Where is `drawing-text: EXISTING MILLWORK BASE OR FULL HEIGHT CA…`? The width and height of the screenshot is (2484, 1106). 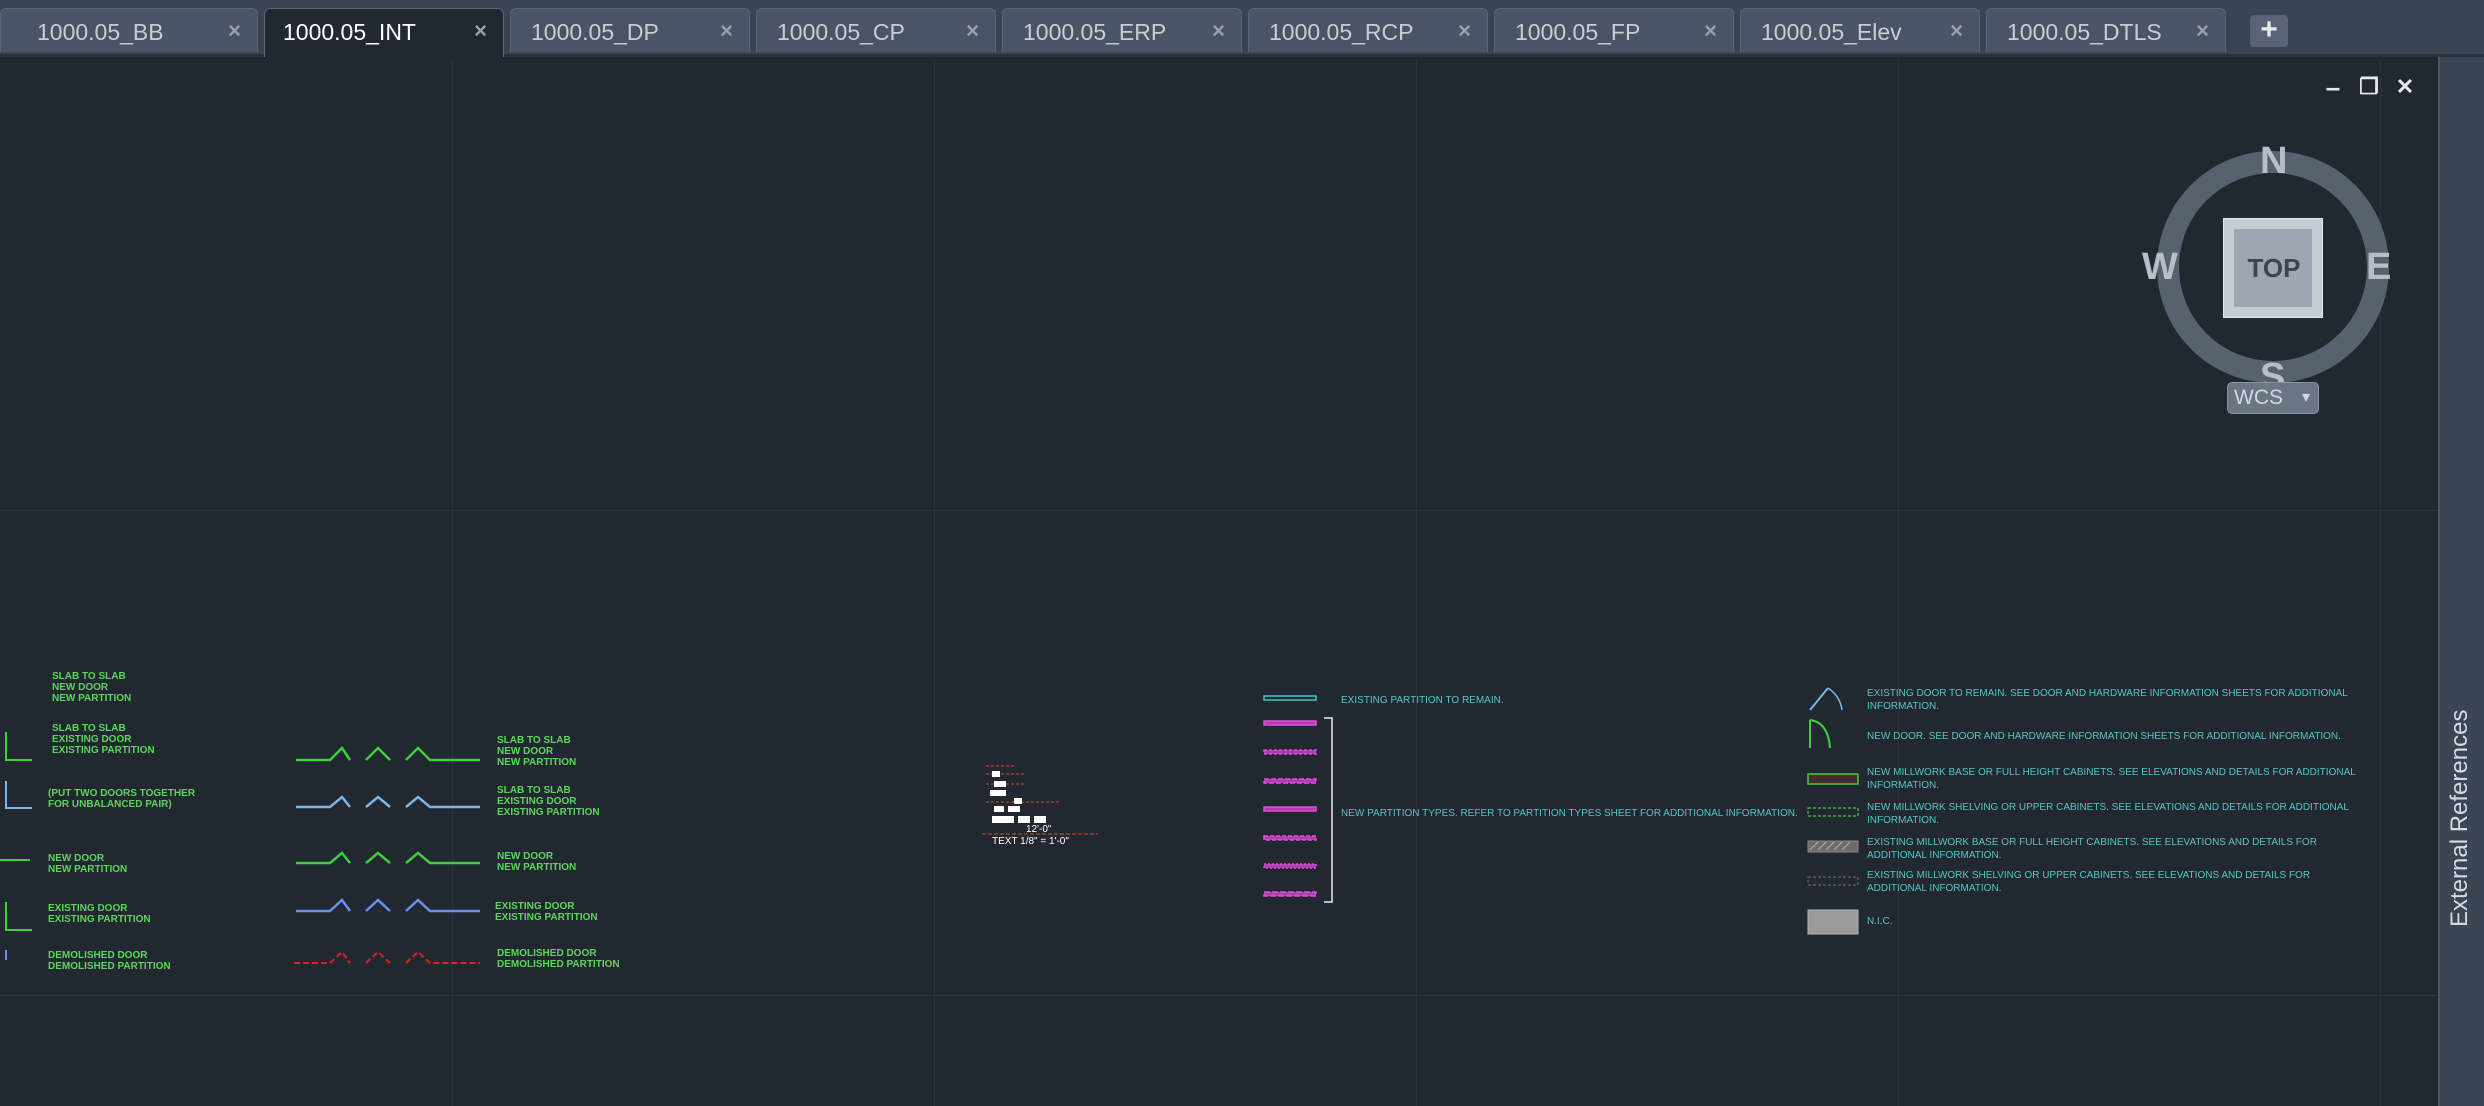
drawing-text: EXISTING MILLWORK BASE OR FULL HEIGHT CA… is located at coordinates (2092, 842).